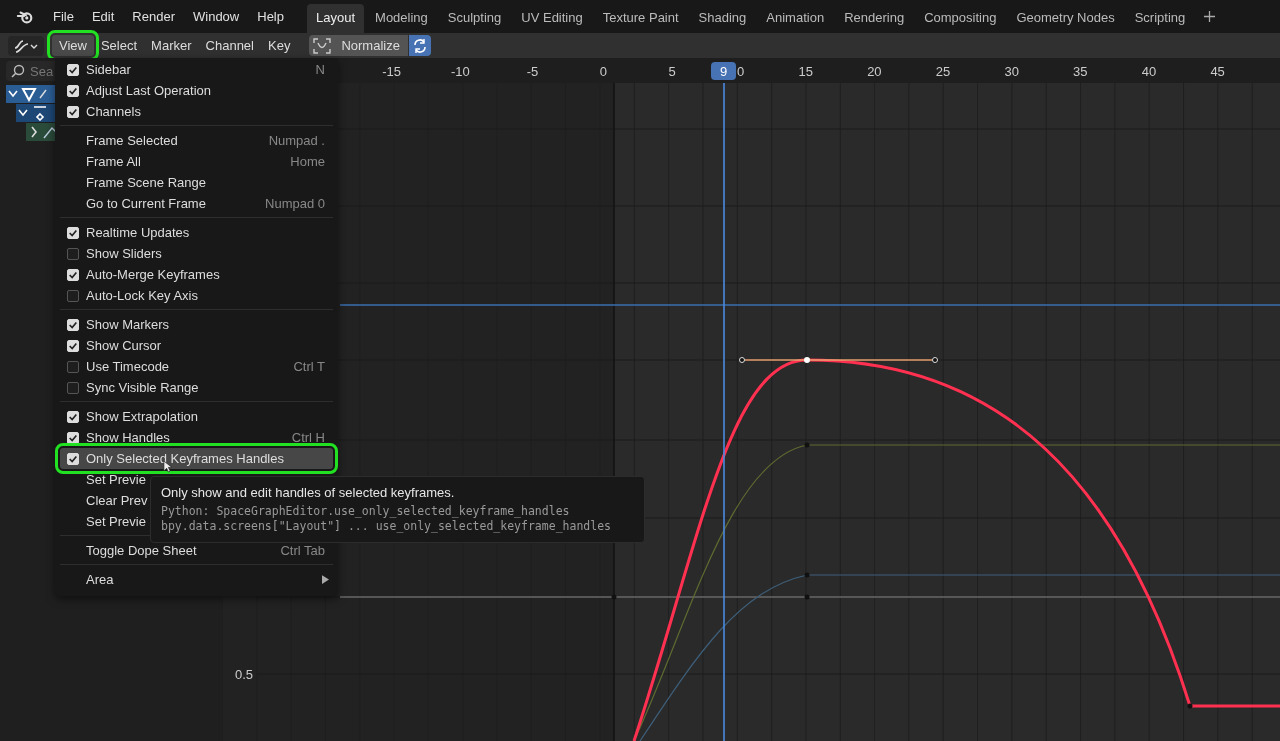 Image resolution: width=1280 pixels, height=741 pixels. I want to click on workspace-tab: Geometry Nodes, so click(1065, 18).